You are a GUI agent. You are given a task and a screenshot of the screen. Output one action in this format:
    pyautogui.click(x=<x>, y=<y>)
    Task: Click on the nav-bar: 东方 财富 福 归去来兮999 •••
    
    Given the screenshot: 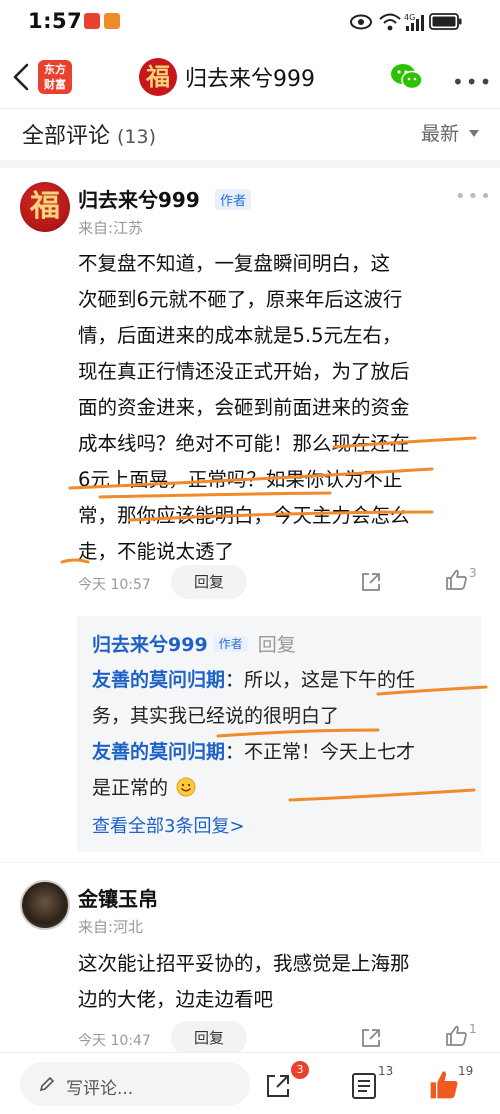 What is the action you would take?
    pyautogui.click(x=250, y=77)
    